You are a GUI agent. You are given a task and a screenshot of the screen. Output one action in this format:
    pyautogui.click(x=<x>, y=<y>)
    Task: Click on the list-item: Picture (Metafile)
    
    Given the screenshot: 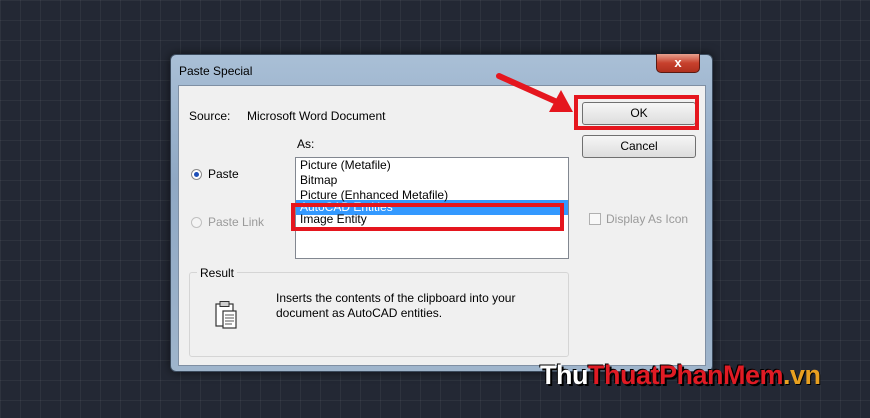 What is the action you would take?
    pyautogui.click(x=432, y=165)
    